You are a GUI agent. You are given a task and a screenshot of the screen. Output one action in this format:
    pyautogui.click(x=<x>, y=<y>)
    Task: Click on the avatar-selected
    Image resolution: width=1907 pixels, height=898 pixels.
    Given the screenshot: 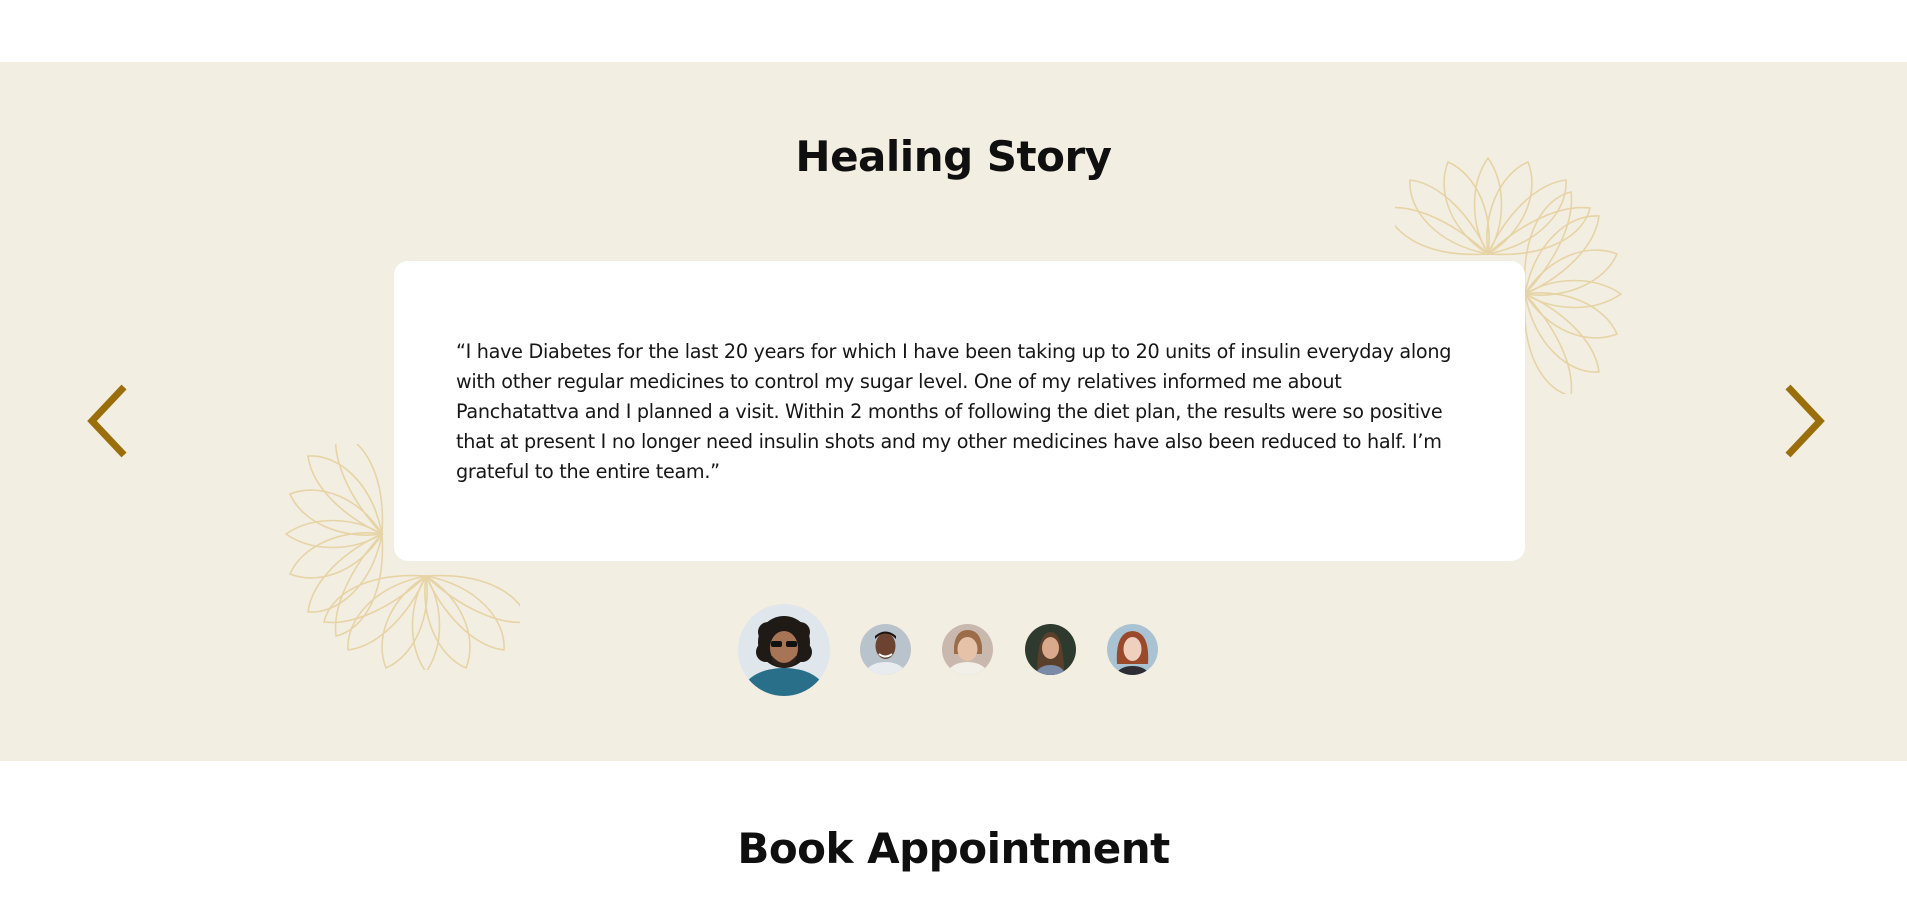 What is the action you would take?
    pyautogui.click(x=784, y=650)
    